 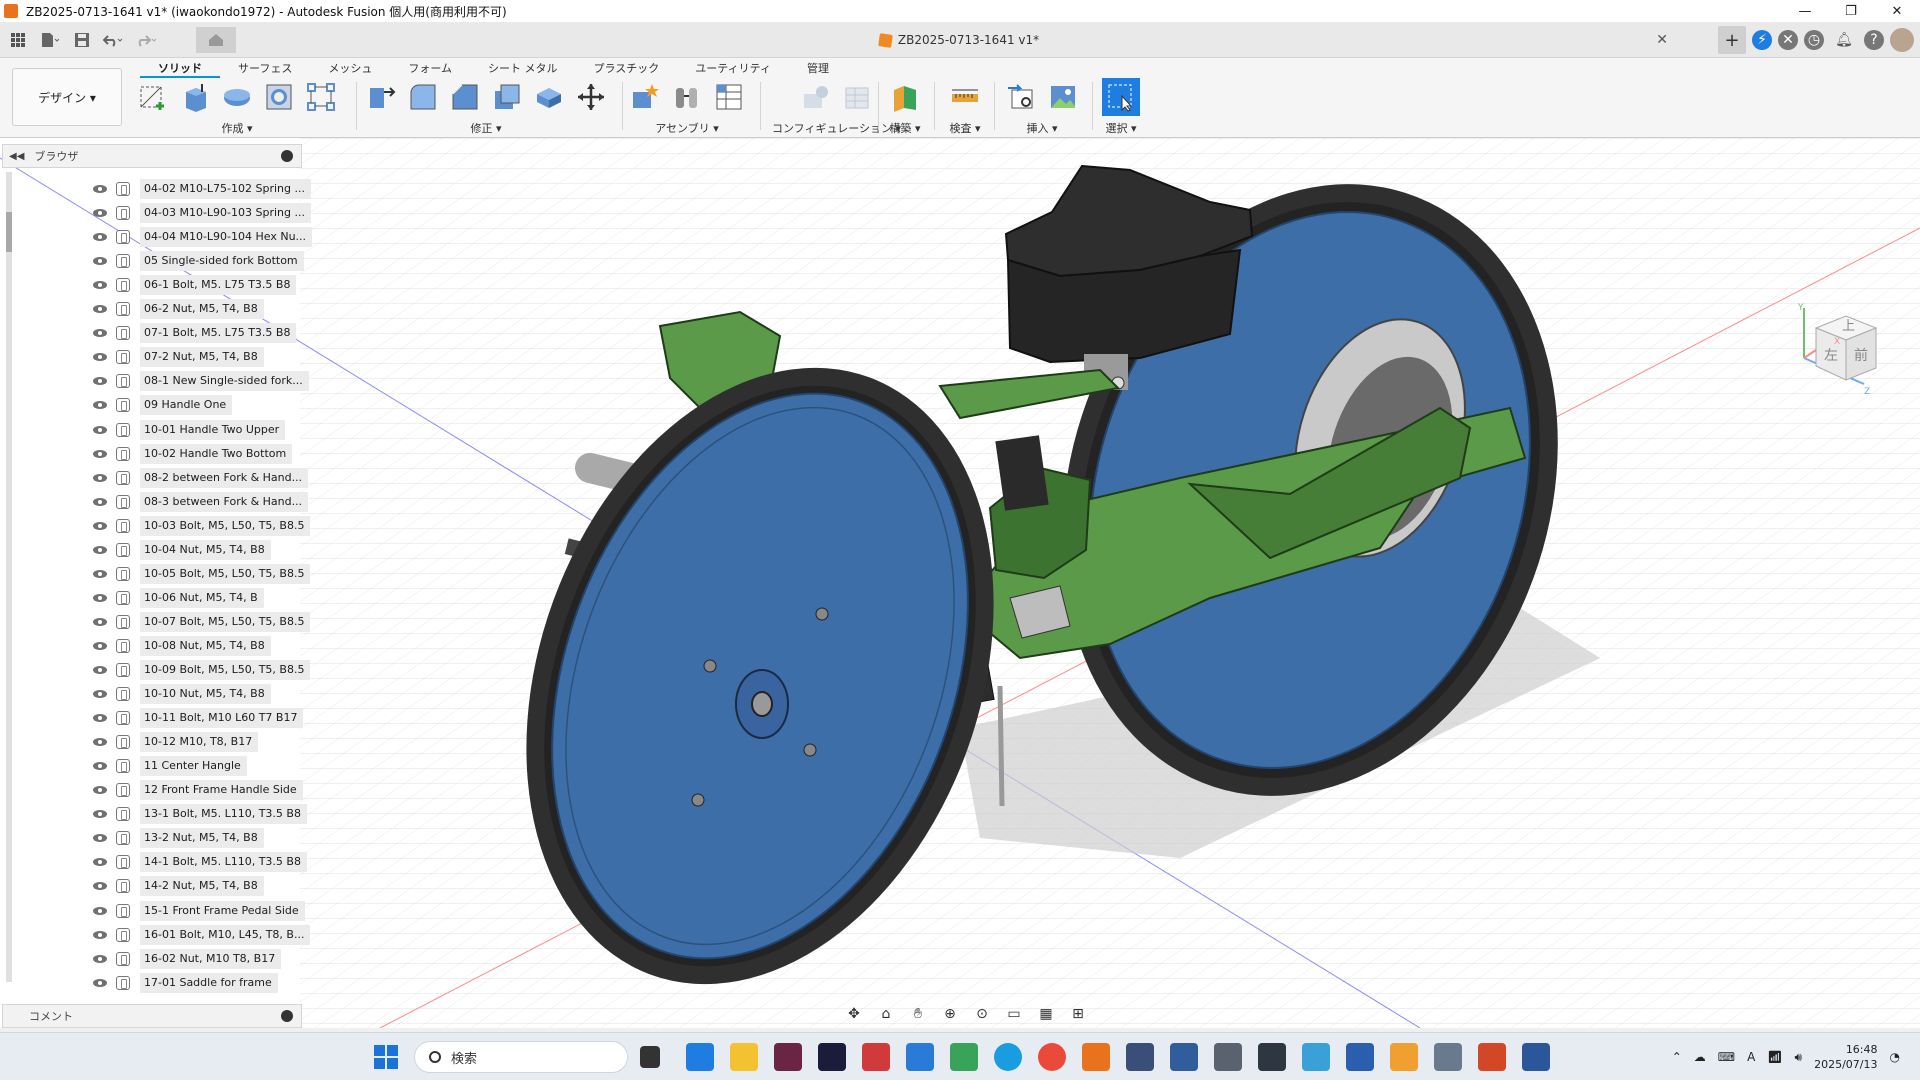 What do you see at coordinates (1096, 1057) in the screenshot?
I see `fusion-taskbar-icon` at bounding box center [1096, 1057].